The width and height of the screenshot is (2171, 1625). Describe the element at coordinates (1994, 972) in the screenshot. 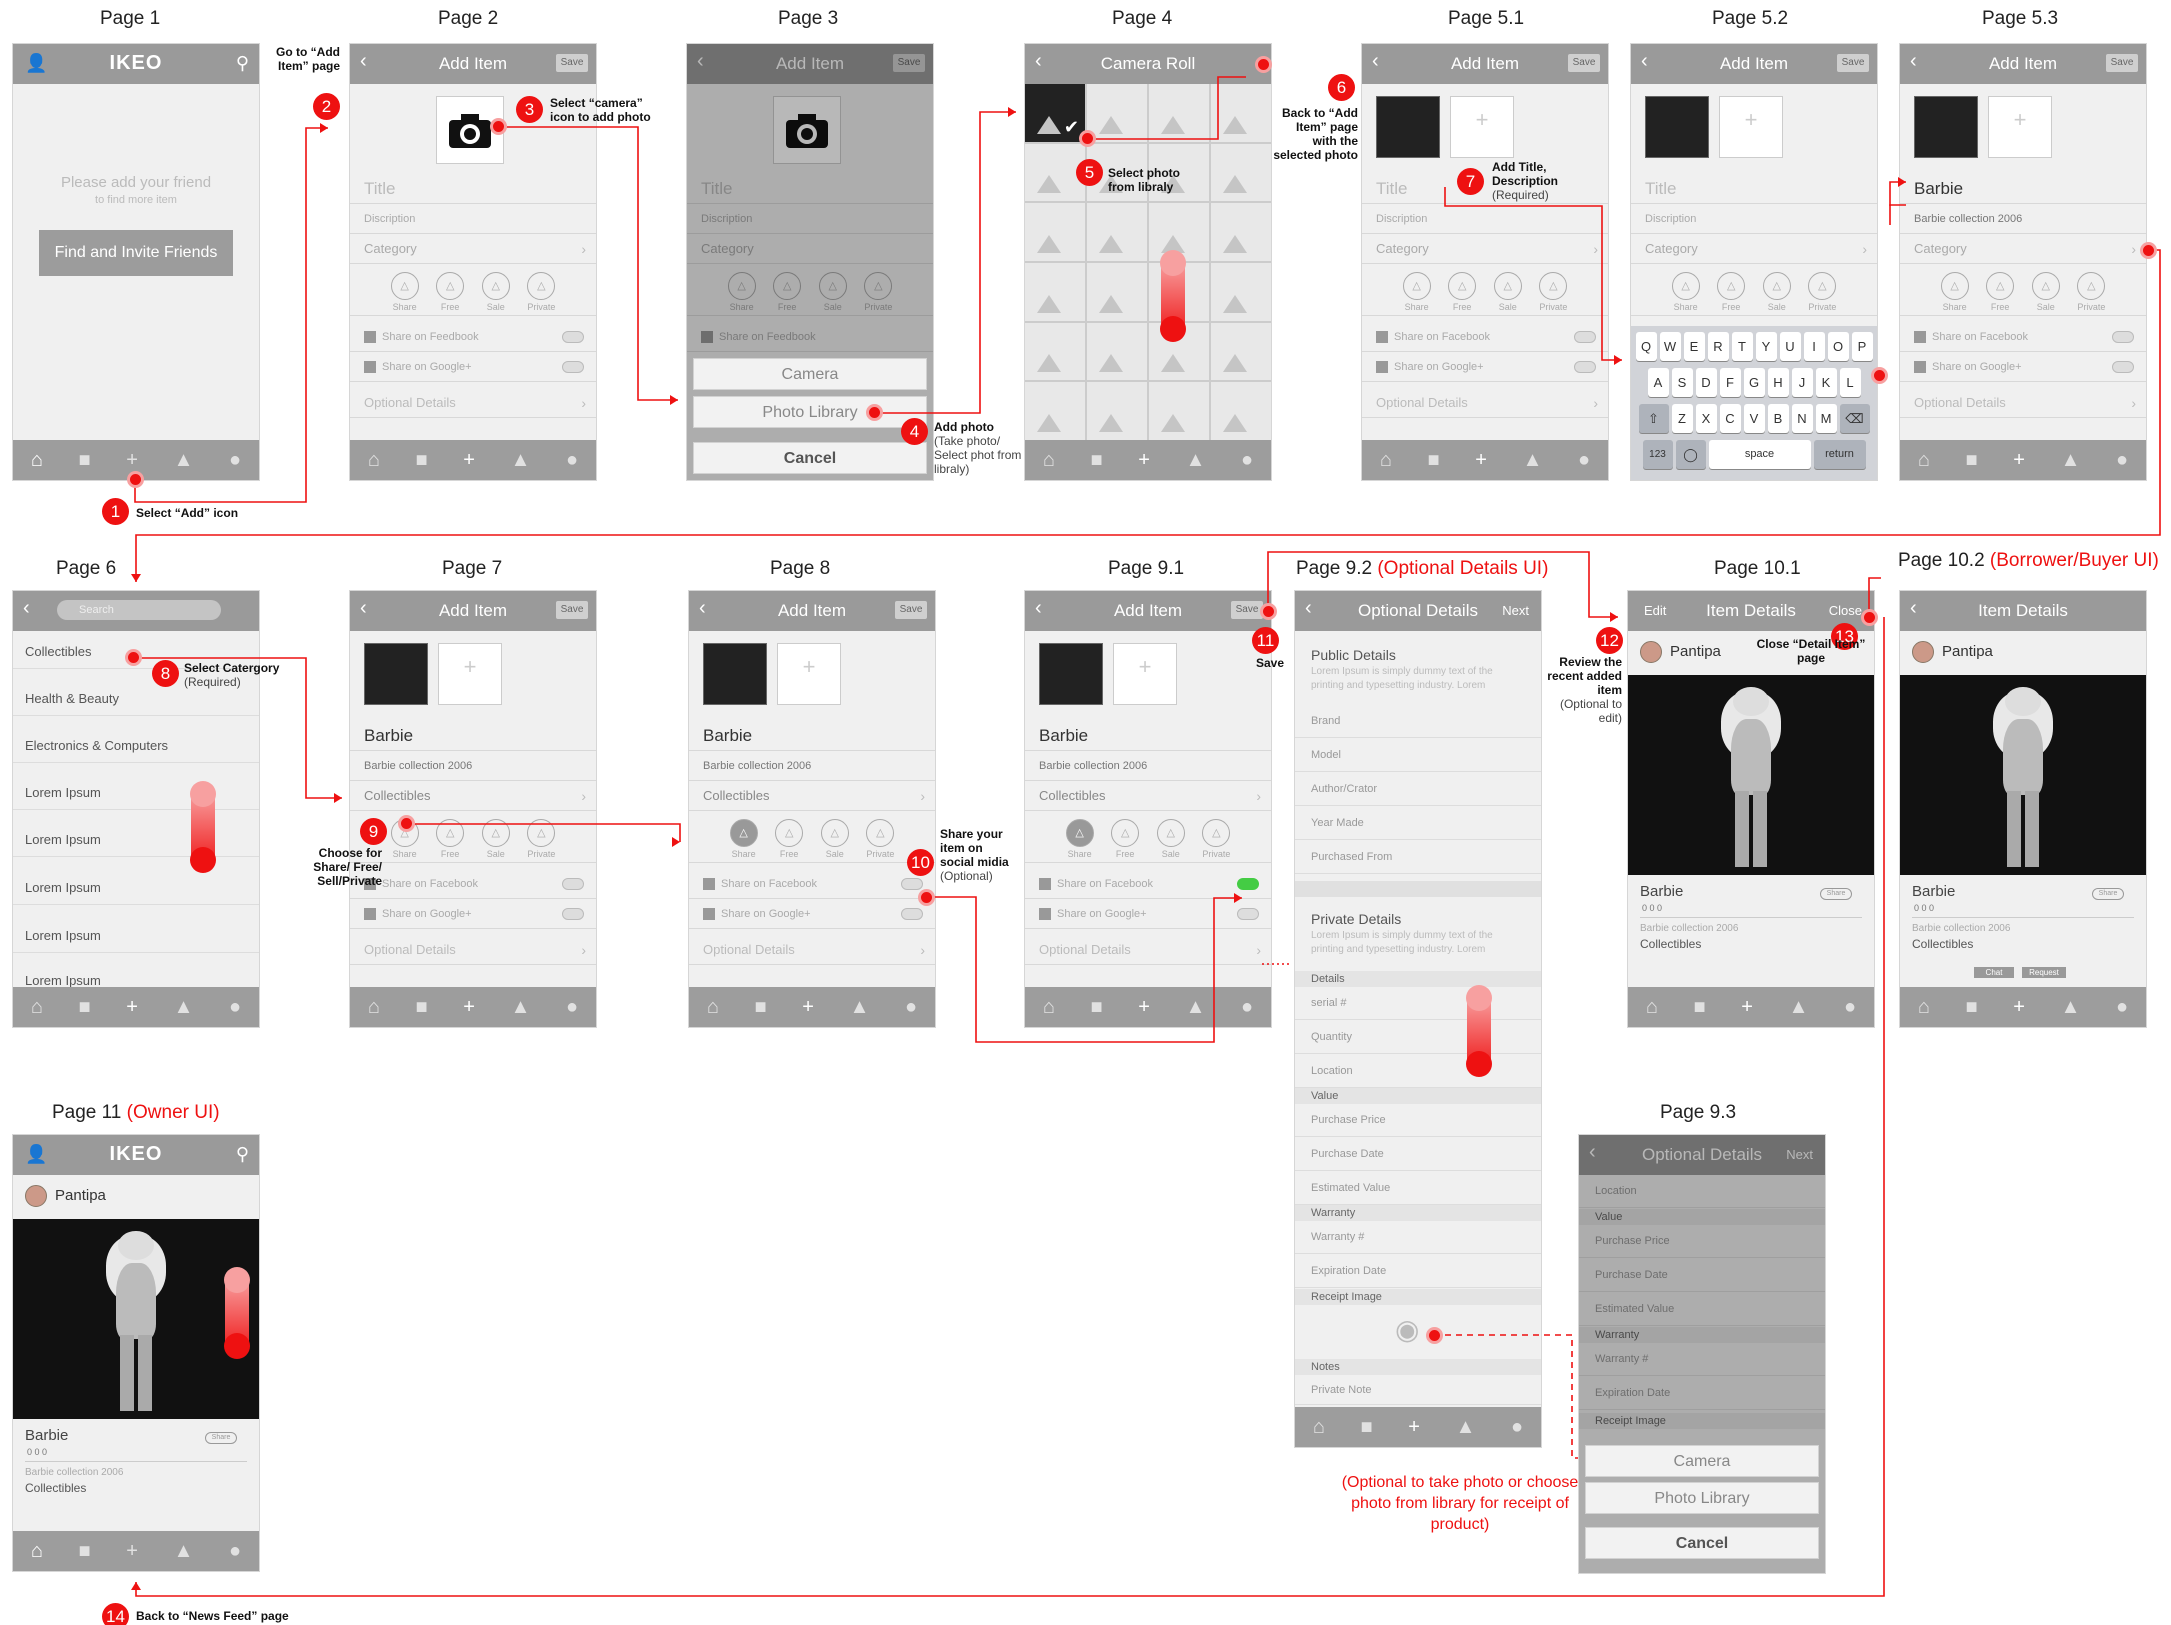

I see `chat-button: Chat` at that location.